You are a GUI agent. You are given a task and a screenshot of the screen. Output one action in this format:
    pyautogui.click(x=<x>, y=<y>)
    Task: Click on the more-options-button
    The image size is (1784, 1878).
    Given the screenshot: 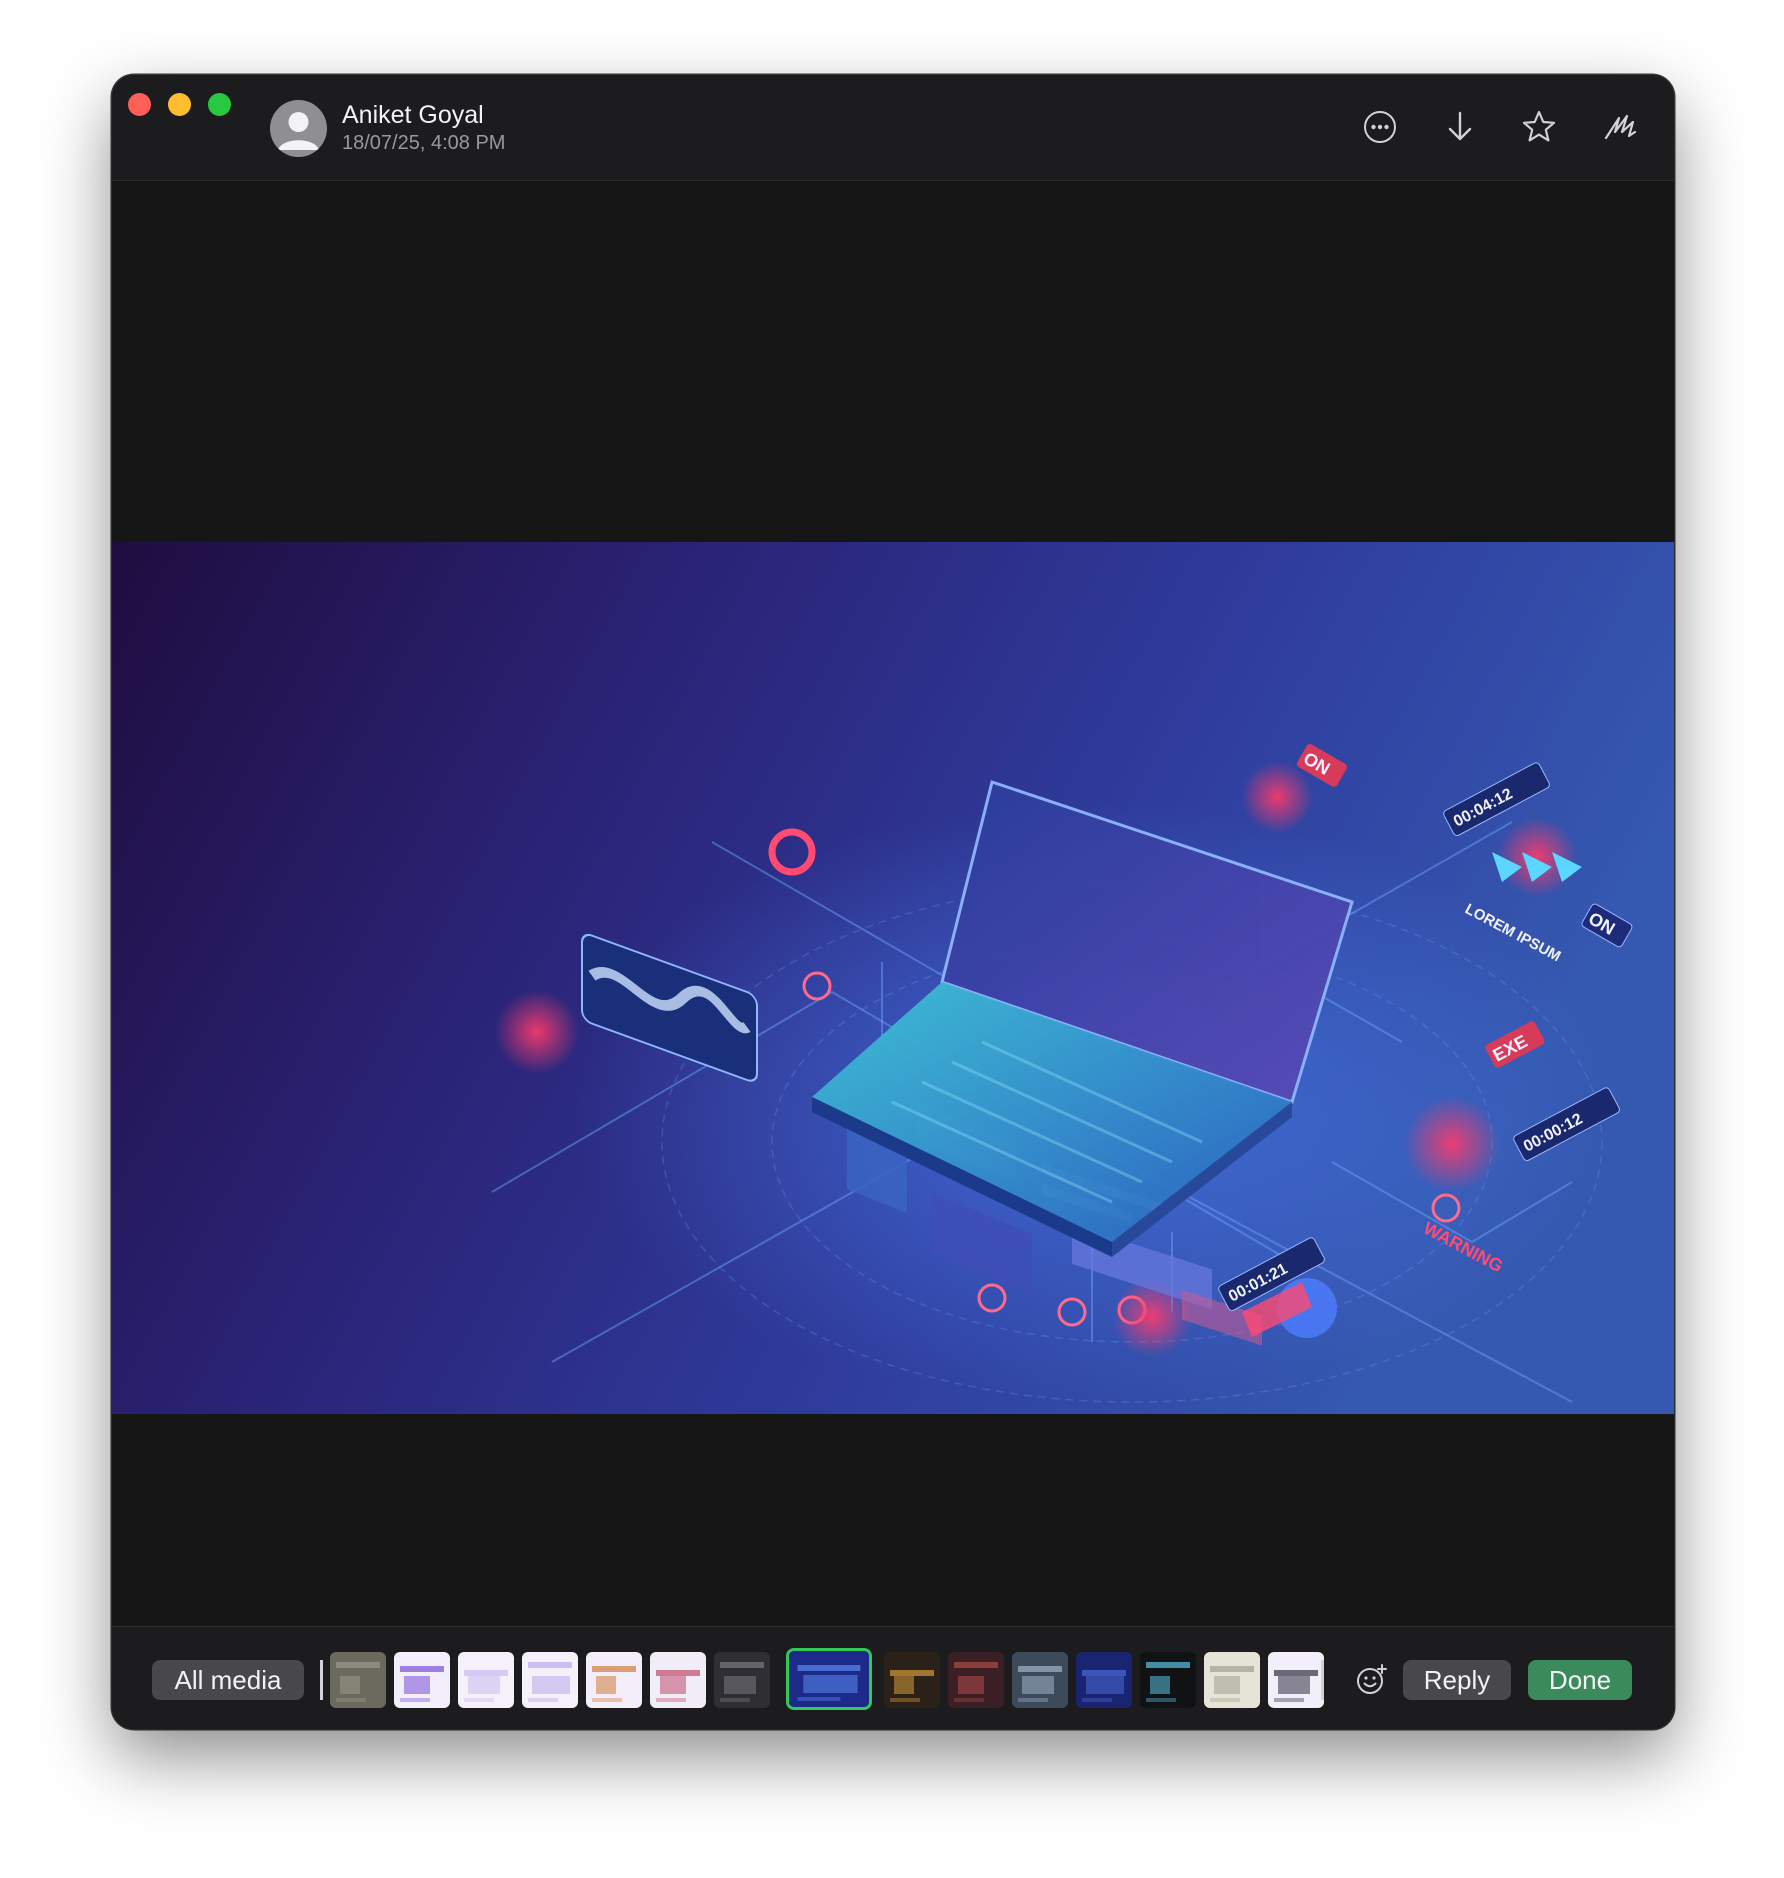 What is the action you would take?
    pyautogui.click(x=1380, y=127)
    